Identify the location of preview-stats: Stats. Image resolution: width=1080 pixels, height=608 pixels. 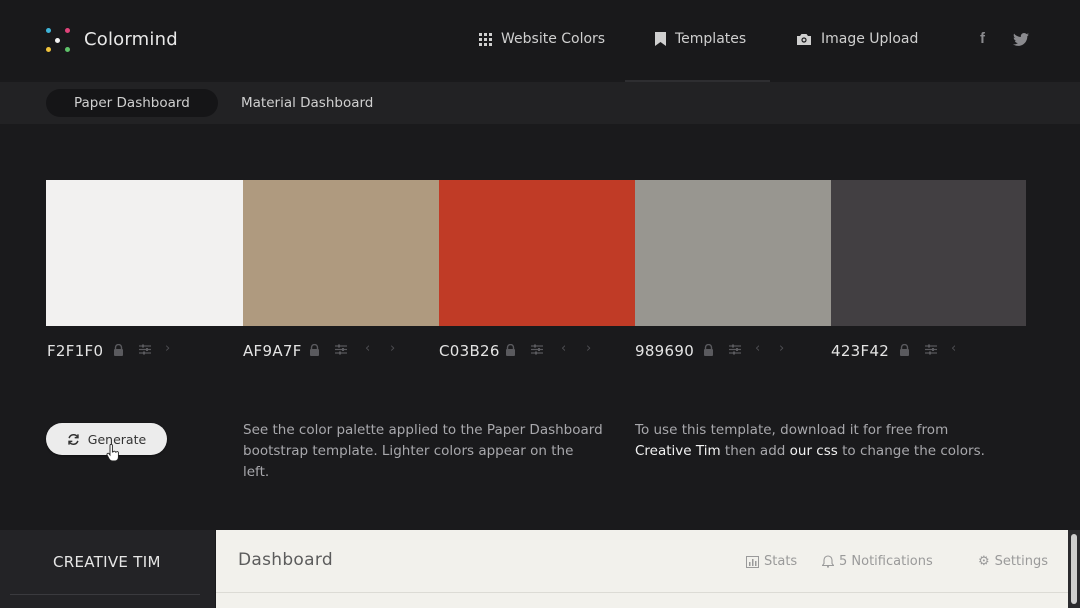
(771, 561).